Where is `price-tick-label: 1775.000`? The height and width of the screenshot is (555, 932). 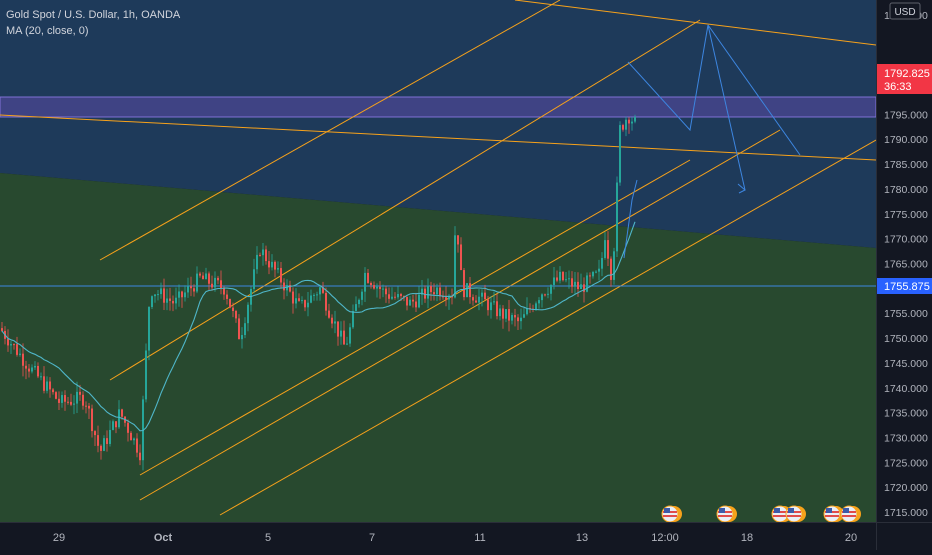
price-tick-label: 1775.000 is located at coordinates (906, 215).